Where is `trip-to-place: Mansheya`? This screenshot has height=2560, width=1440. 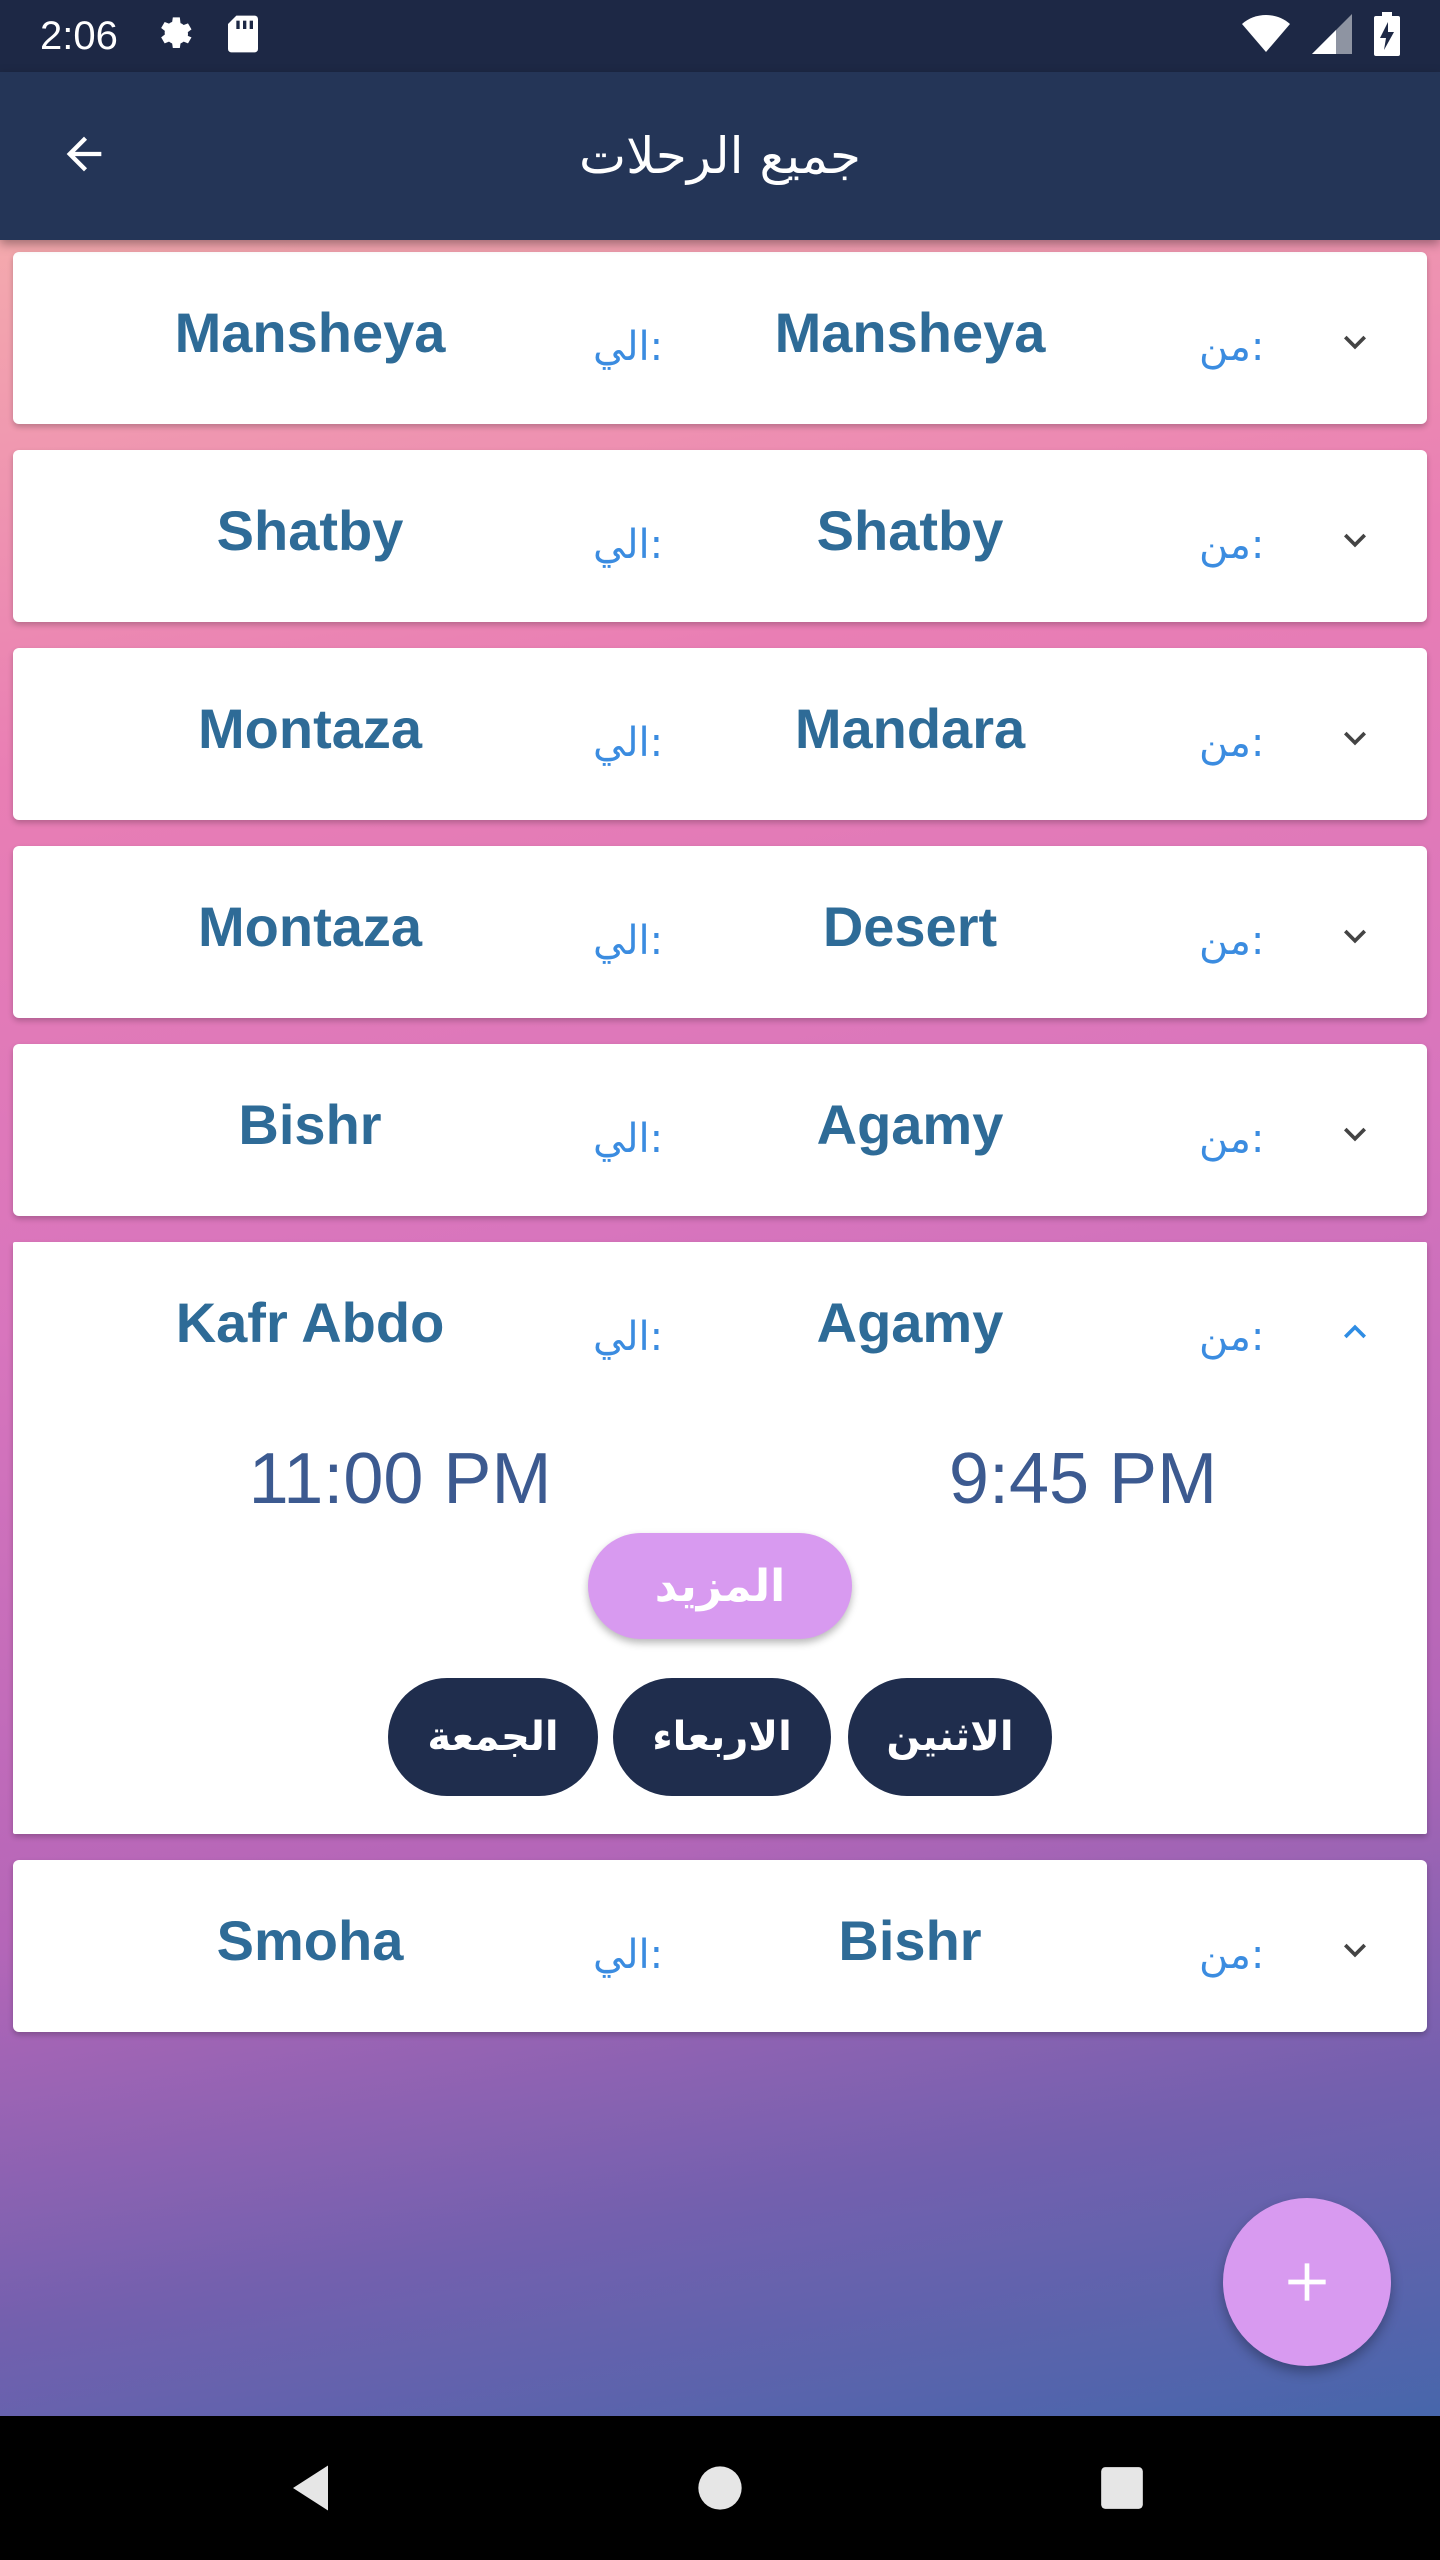
trip-to-place: Mansheya is located at coordinates (310, 332).